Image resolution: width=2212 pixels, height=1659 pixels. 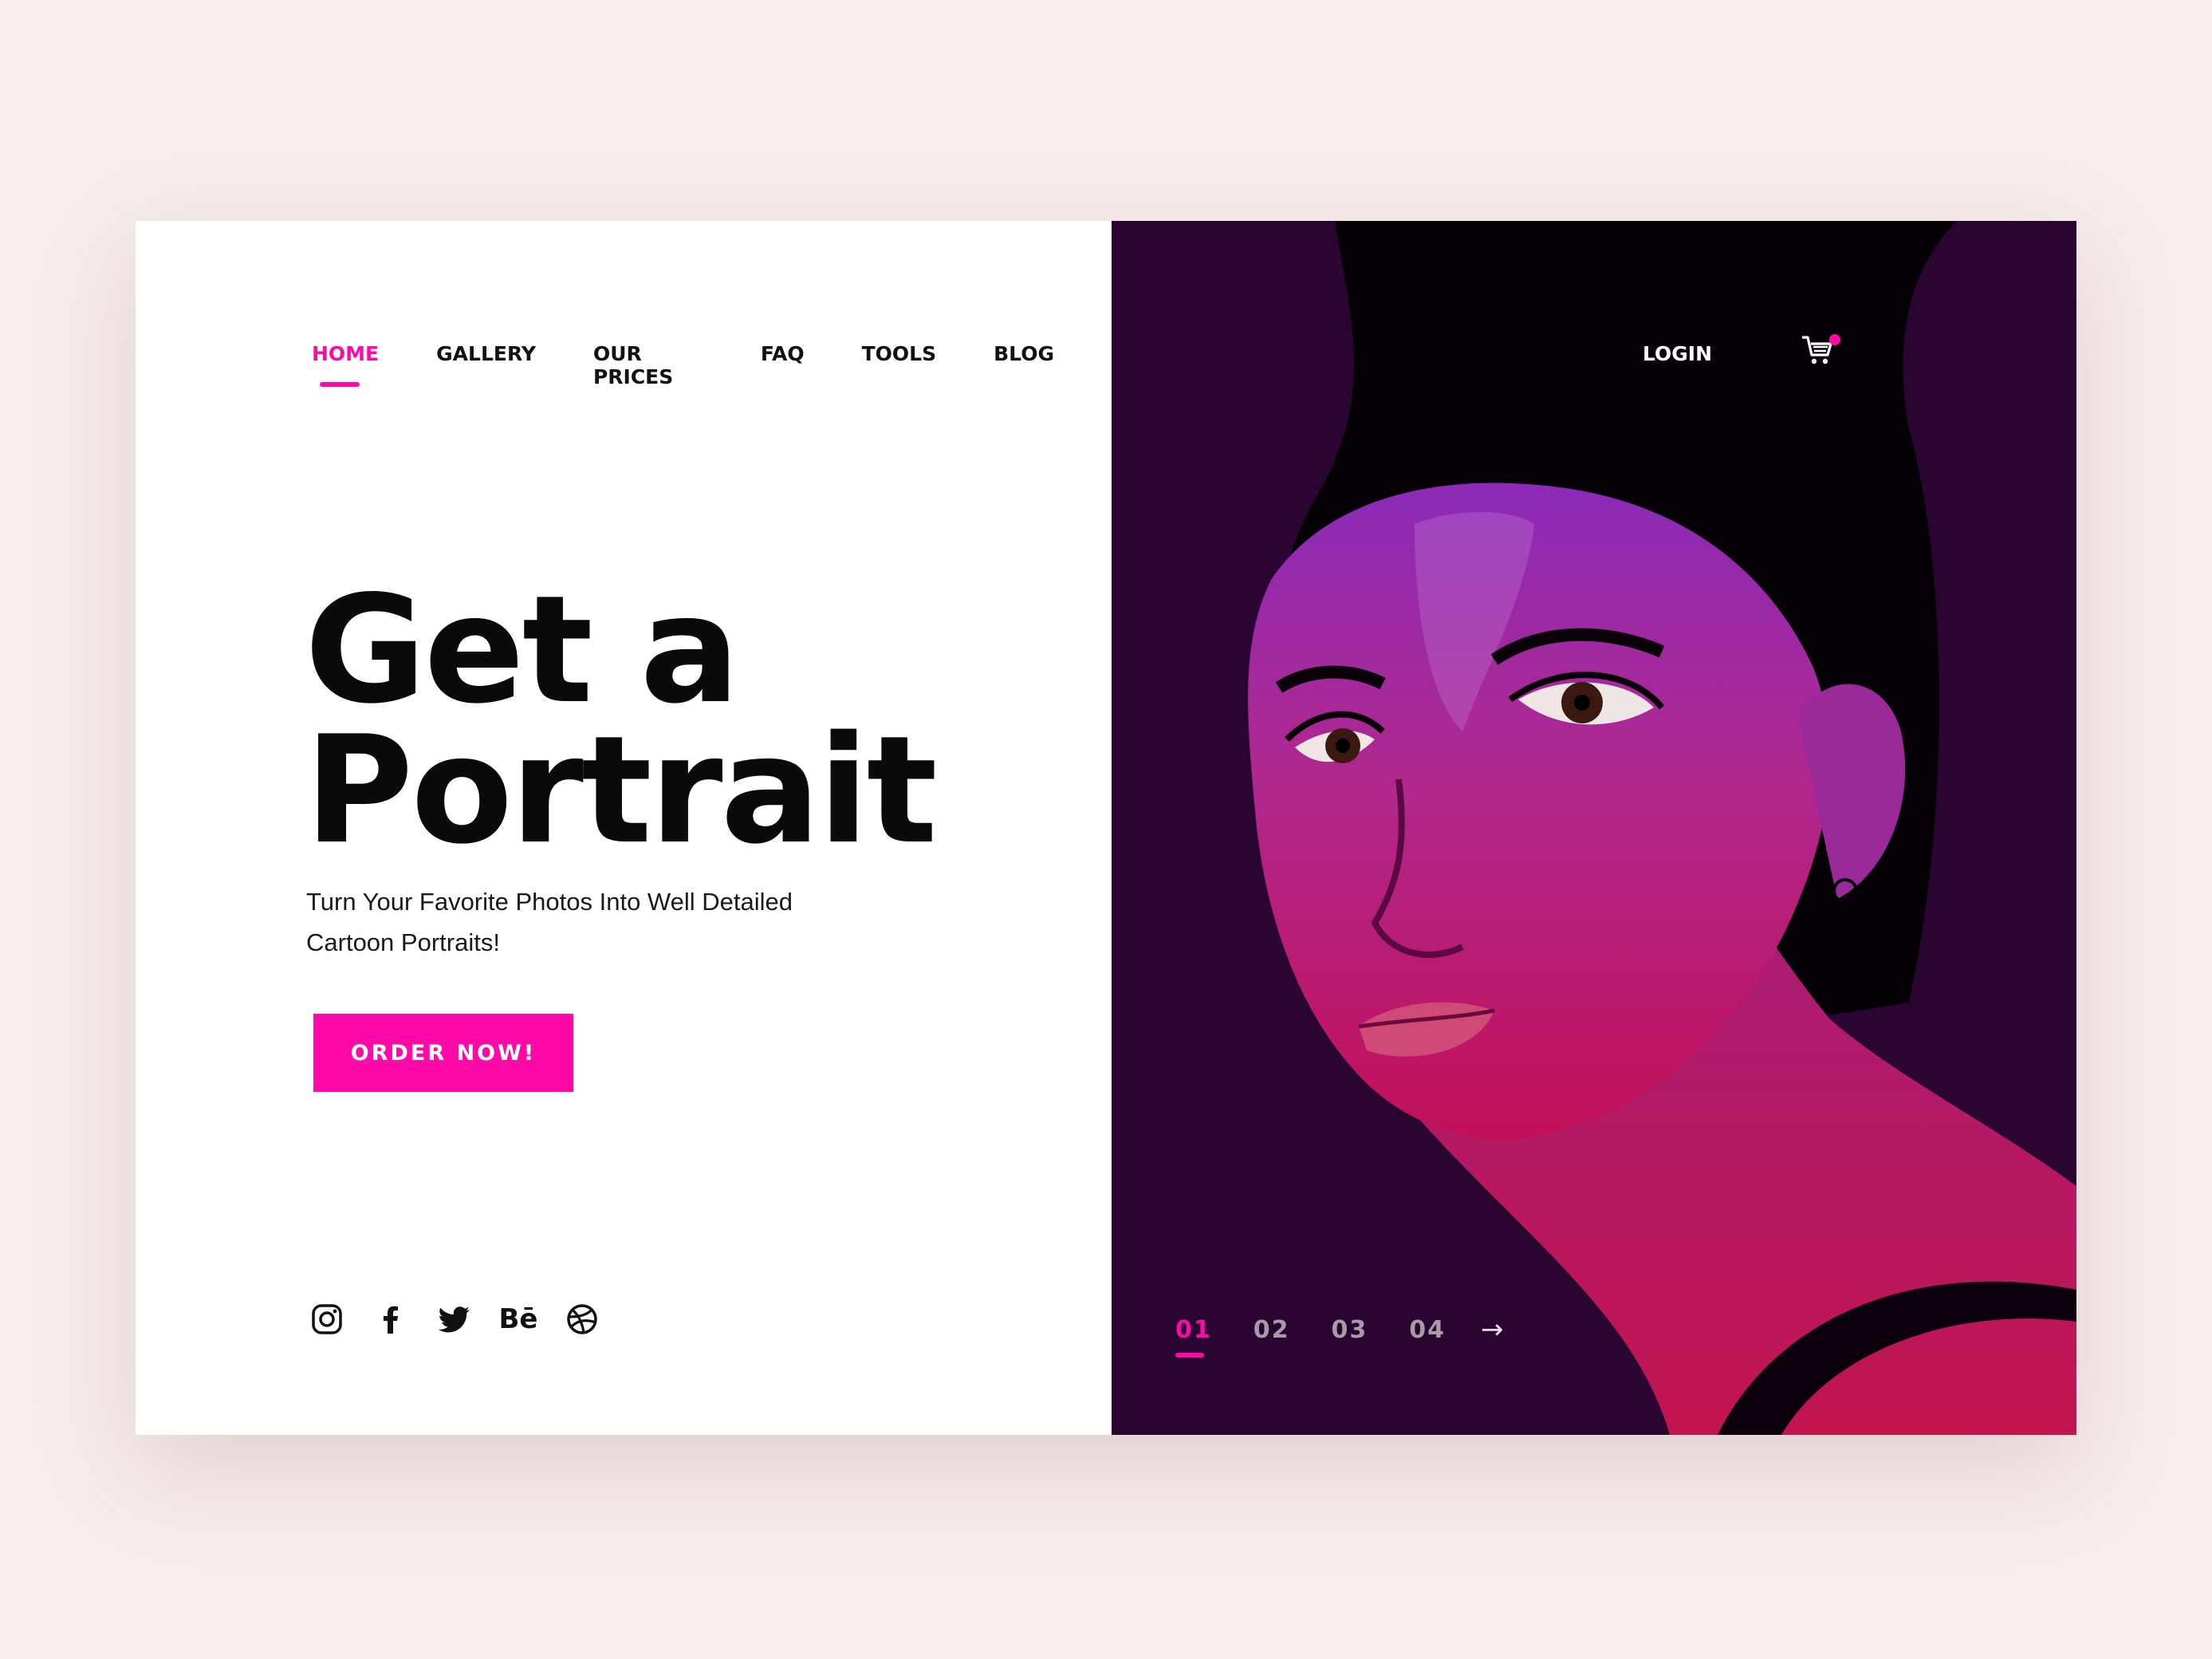 I want to click on nav-item-faq: FAQ, so click(x=783, y=365).